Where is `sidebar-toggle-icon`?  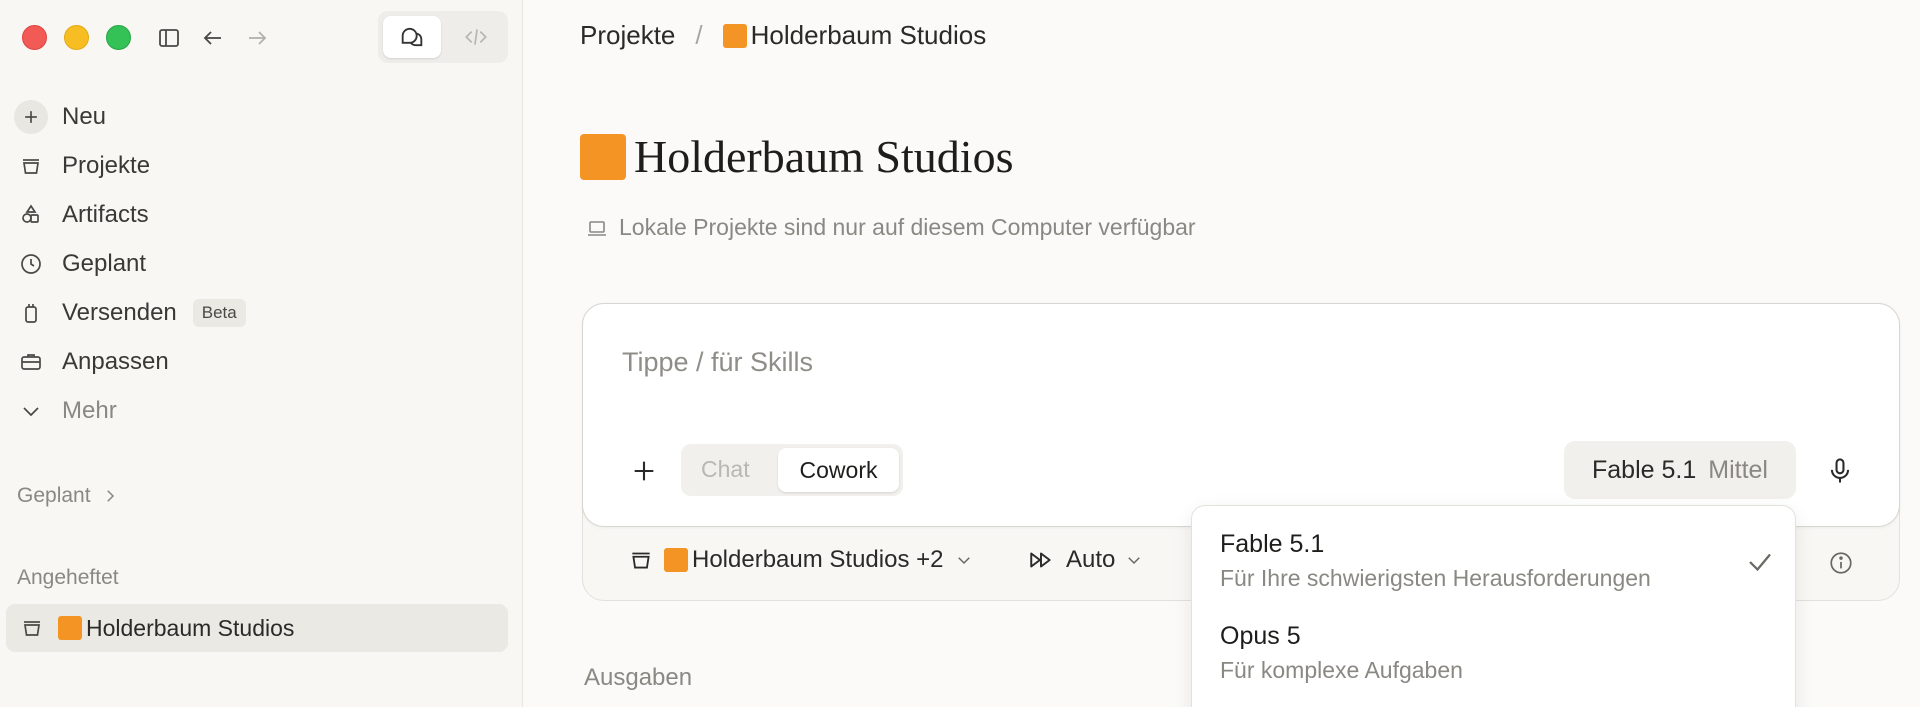 sidebar-toggle-icon is located at coordinates (169, 38).